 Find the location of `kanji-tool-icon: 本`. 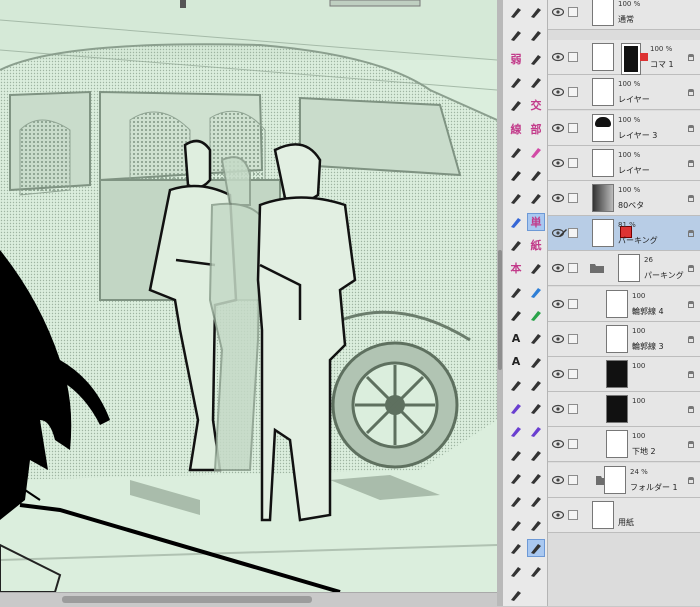

kanji-tool-icon: 本 is located at coordinates (516, 268).